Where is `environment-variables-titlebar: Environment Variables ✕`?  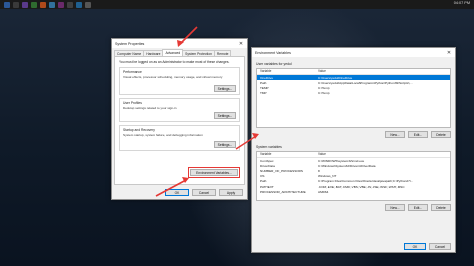 environment-variables-titlebar: Environment Variables ✕ is located at coordinates (353, 52).